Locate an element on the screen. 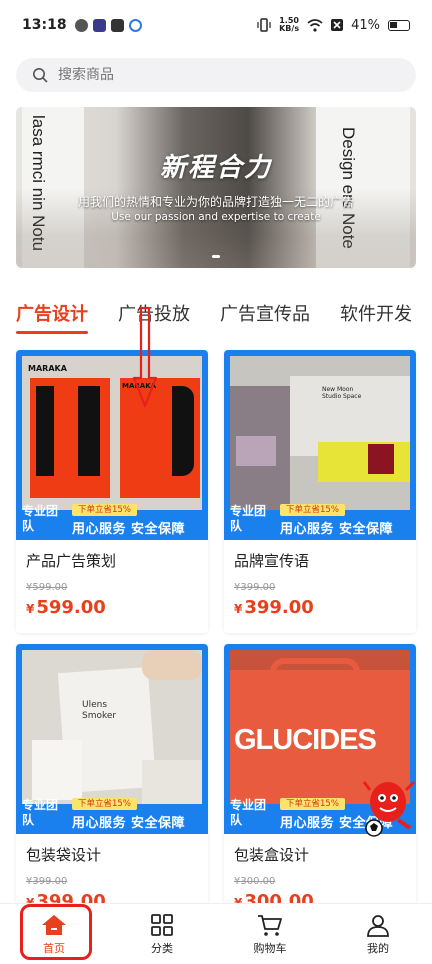  search-input is located at coordinates (218, 75).